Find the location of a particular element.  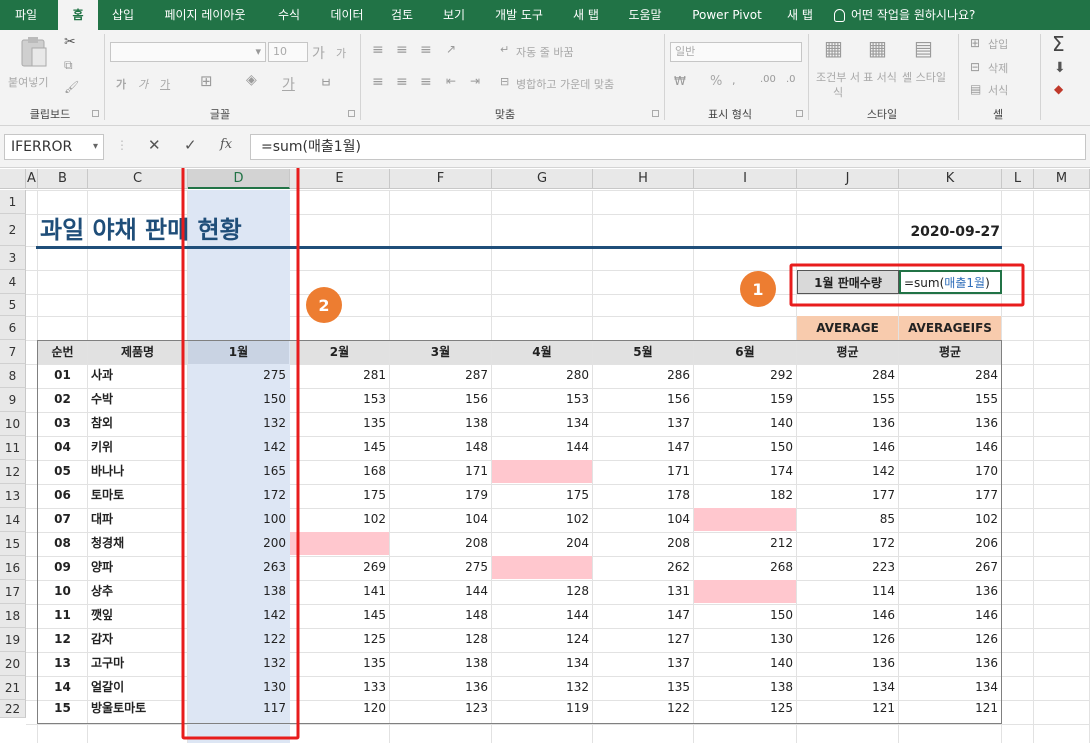

tab-insert: 삽입 is located at coordinates (123, 15).